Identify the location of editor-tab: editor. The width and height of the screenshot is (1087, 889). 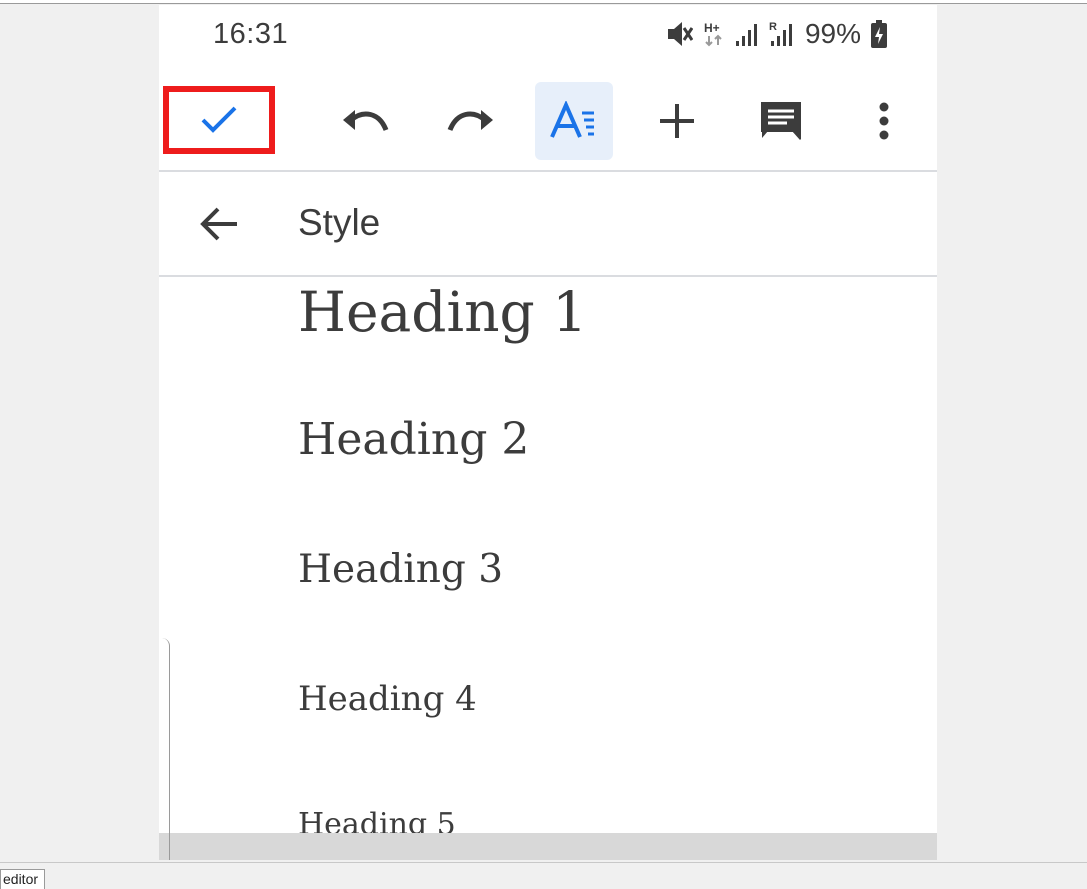
(23, 879).